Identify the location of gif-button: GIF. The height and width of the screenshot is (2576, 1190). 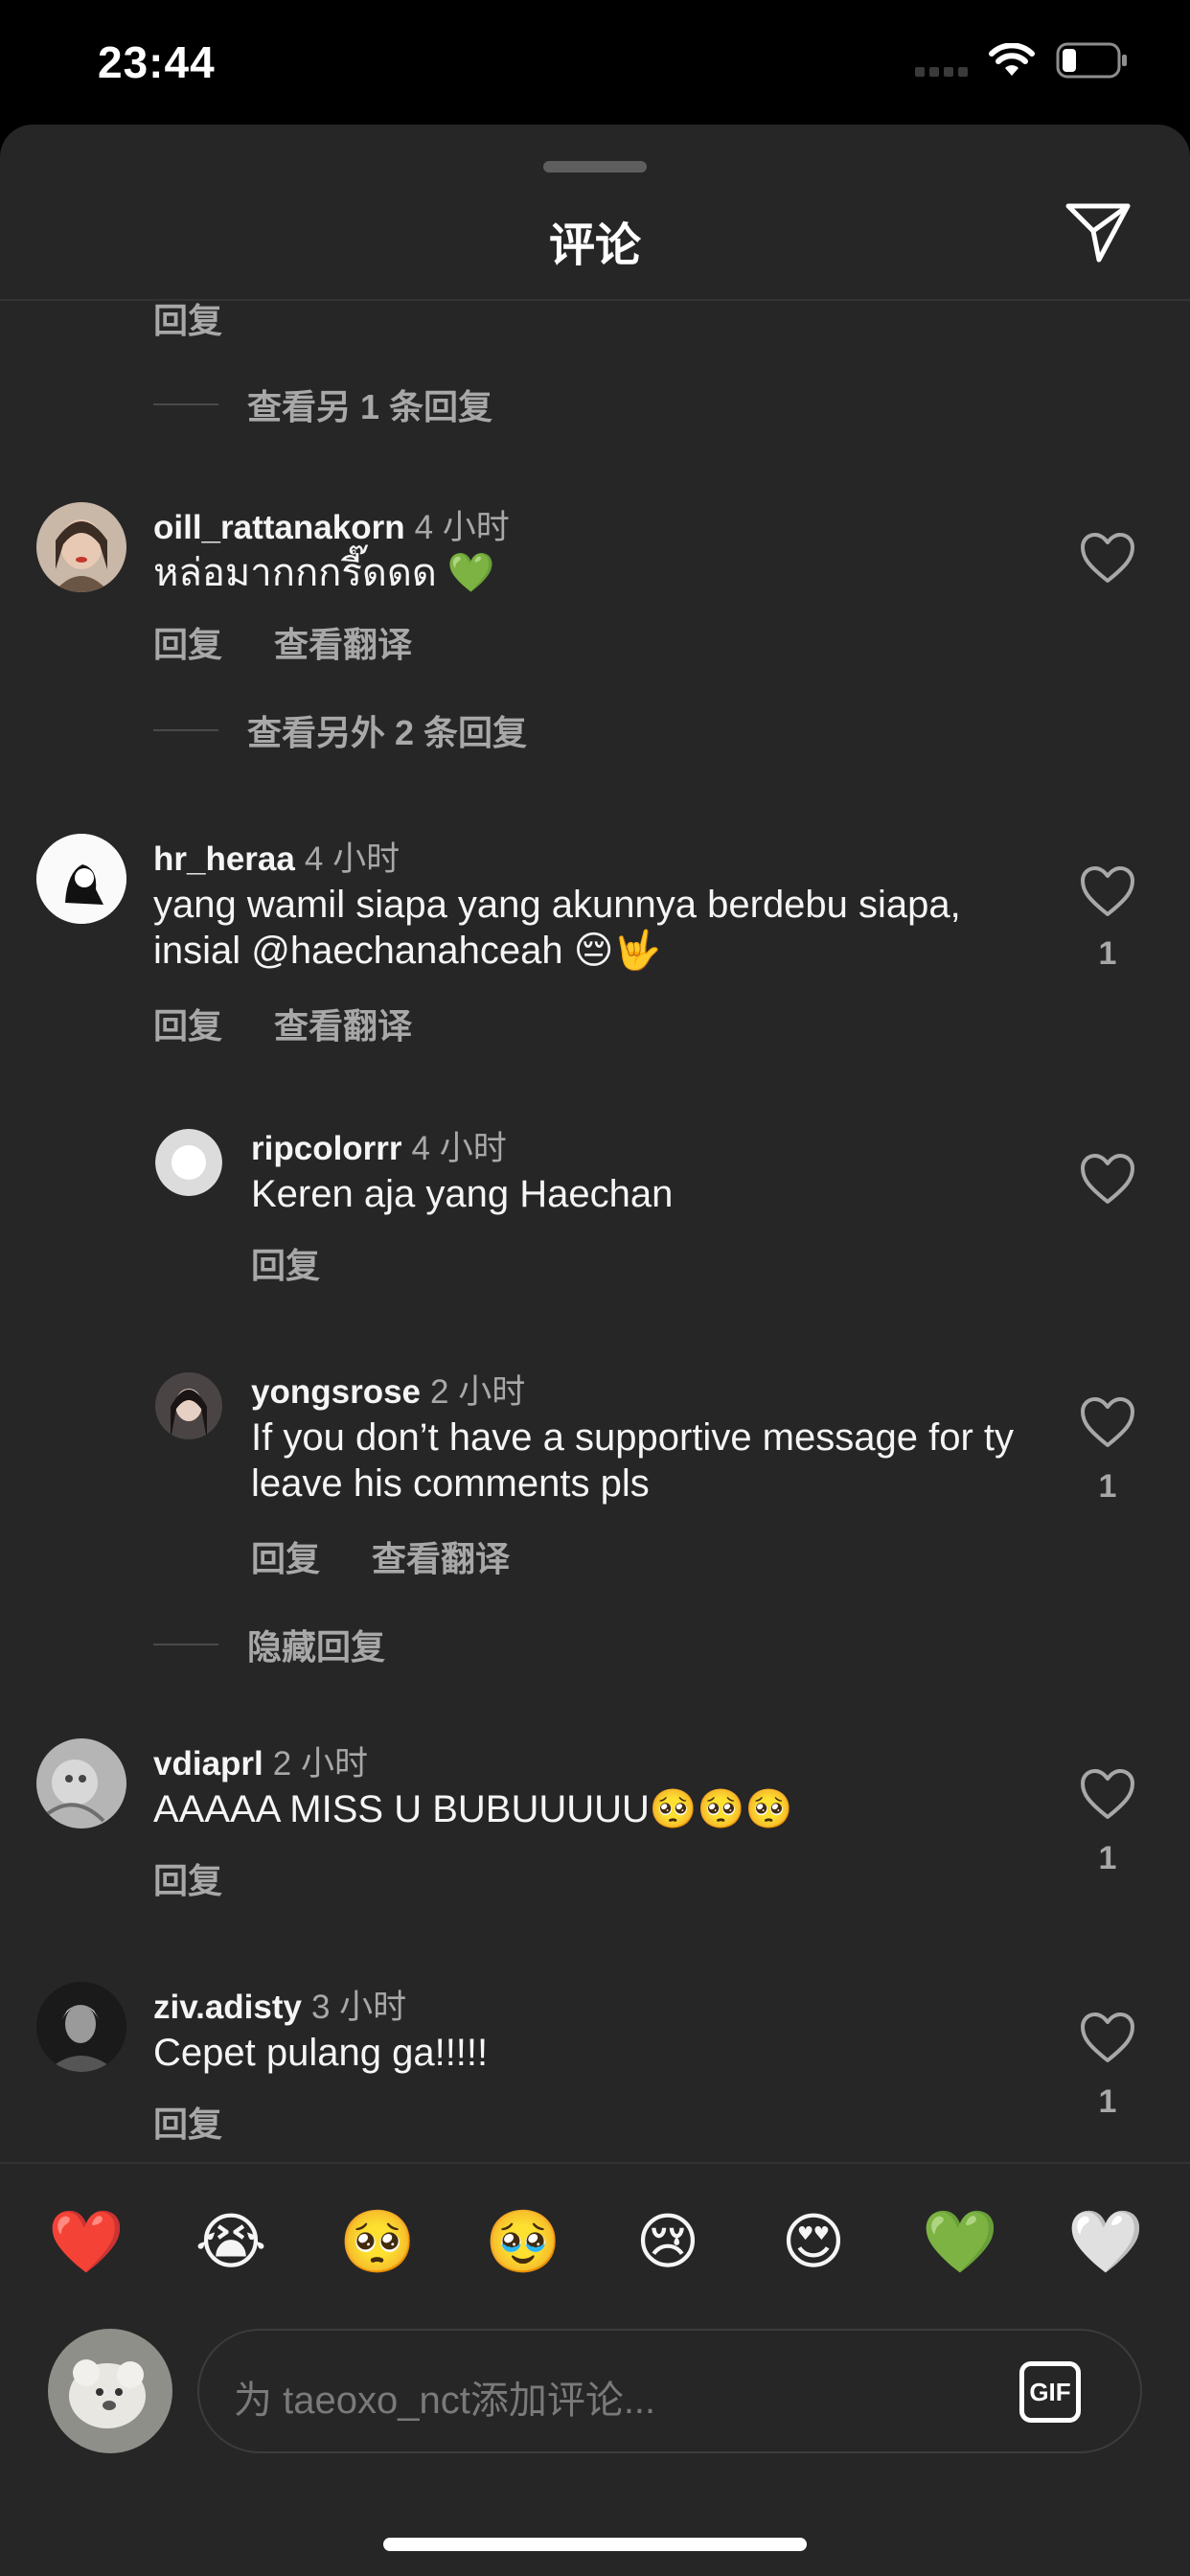
(1050, 2392).